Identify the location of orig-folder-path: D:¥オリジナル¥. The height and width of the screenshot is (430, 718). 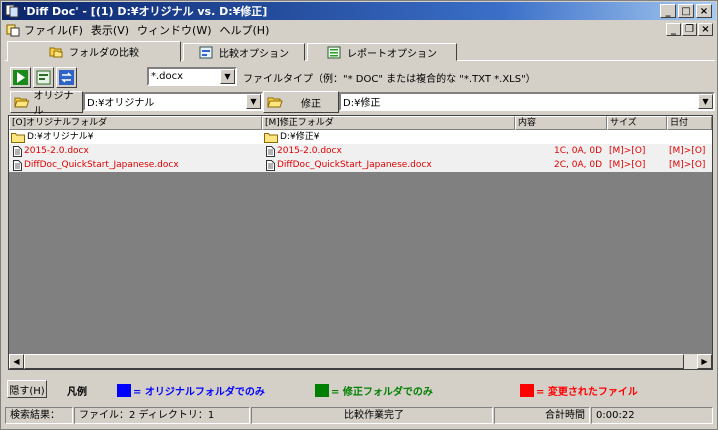
(60, 137).